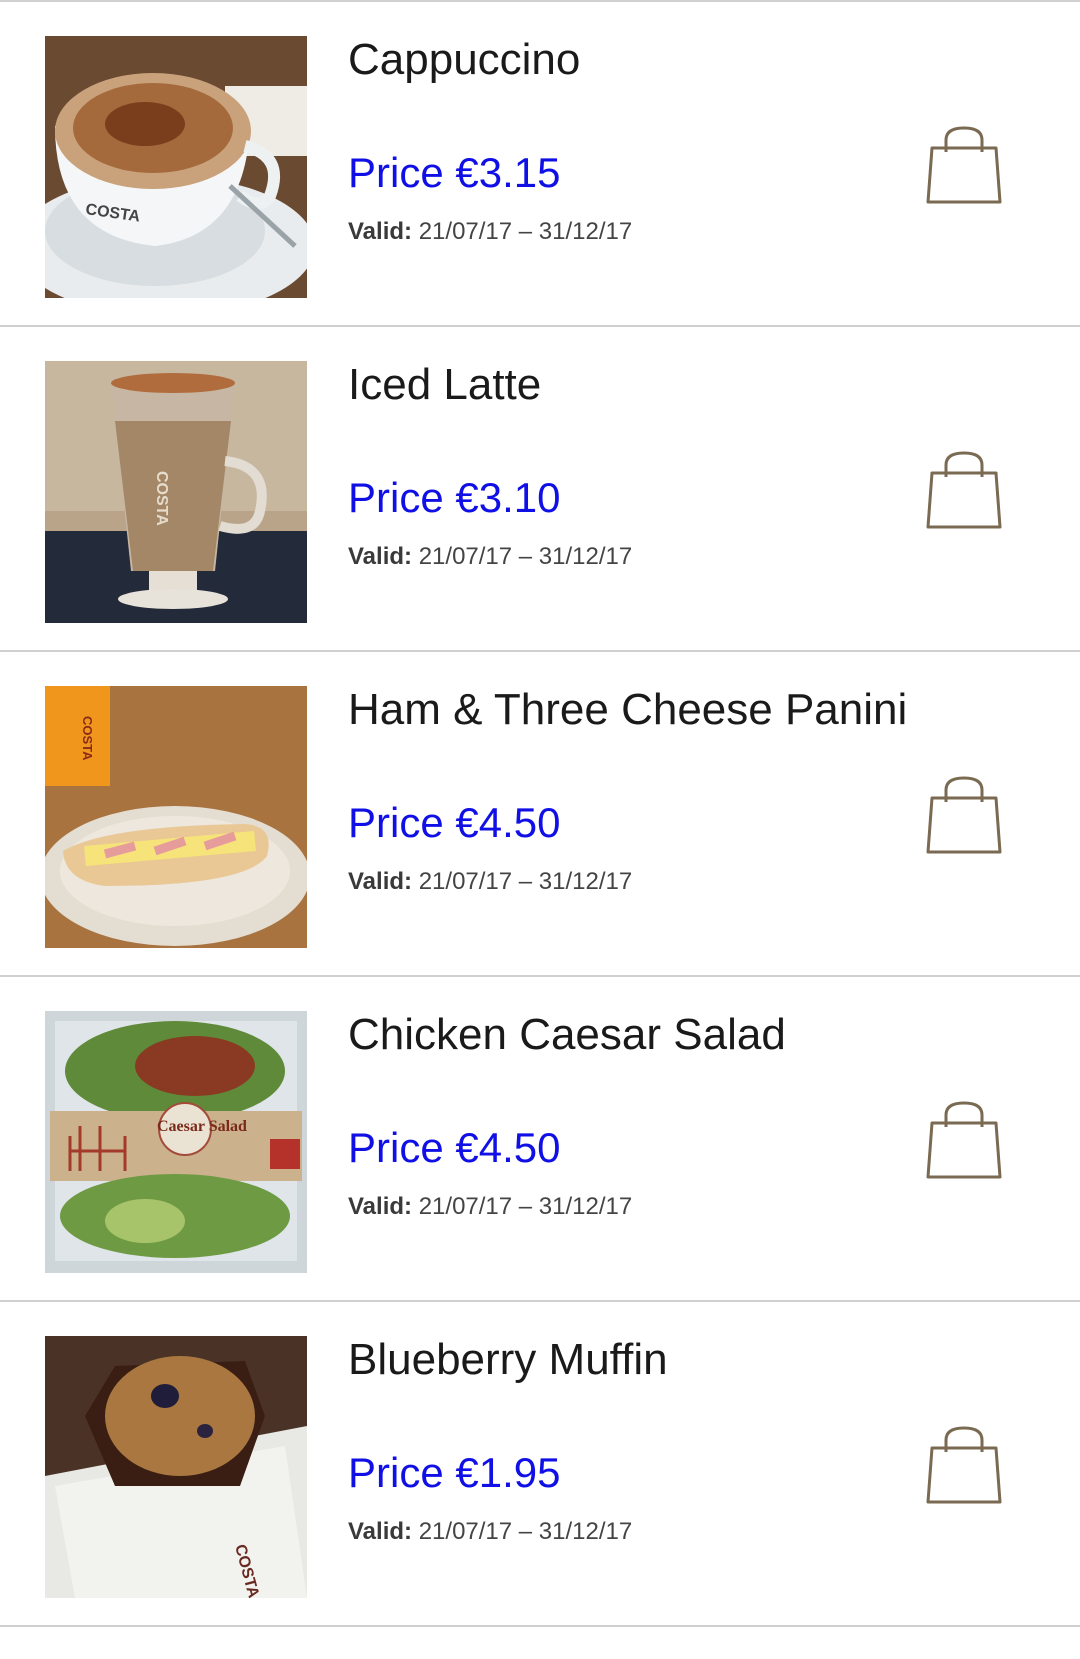  Describe the element at coordinates (176, 1467) in the screenshot. I see `blueberry-muffin-photo: COSTA` at that location.